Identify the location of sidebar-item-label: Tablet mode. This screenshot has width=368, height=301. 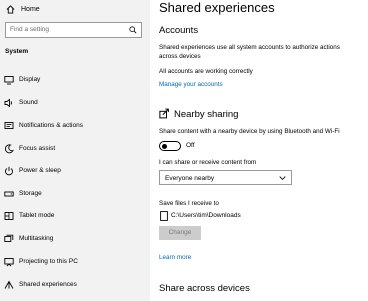
(37, 215).